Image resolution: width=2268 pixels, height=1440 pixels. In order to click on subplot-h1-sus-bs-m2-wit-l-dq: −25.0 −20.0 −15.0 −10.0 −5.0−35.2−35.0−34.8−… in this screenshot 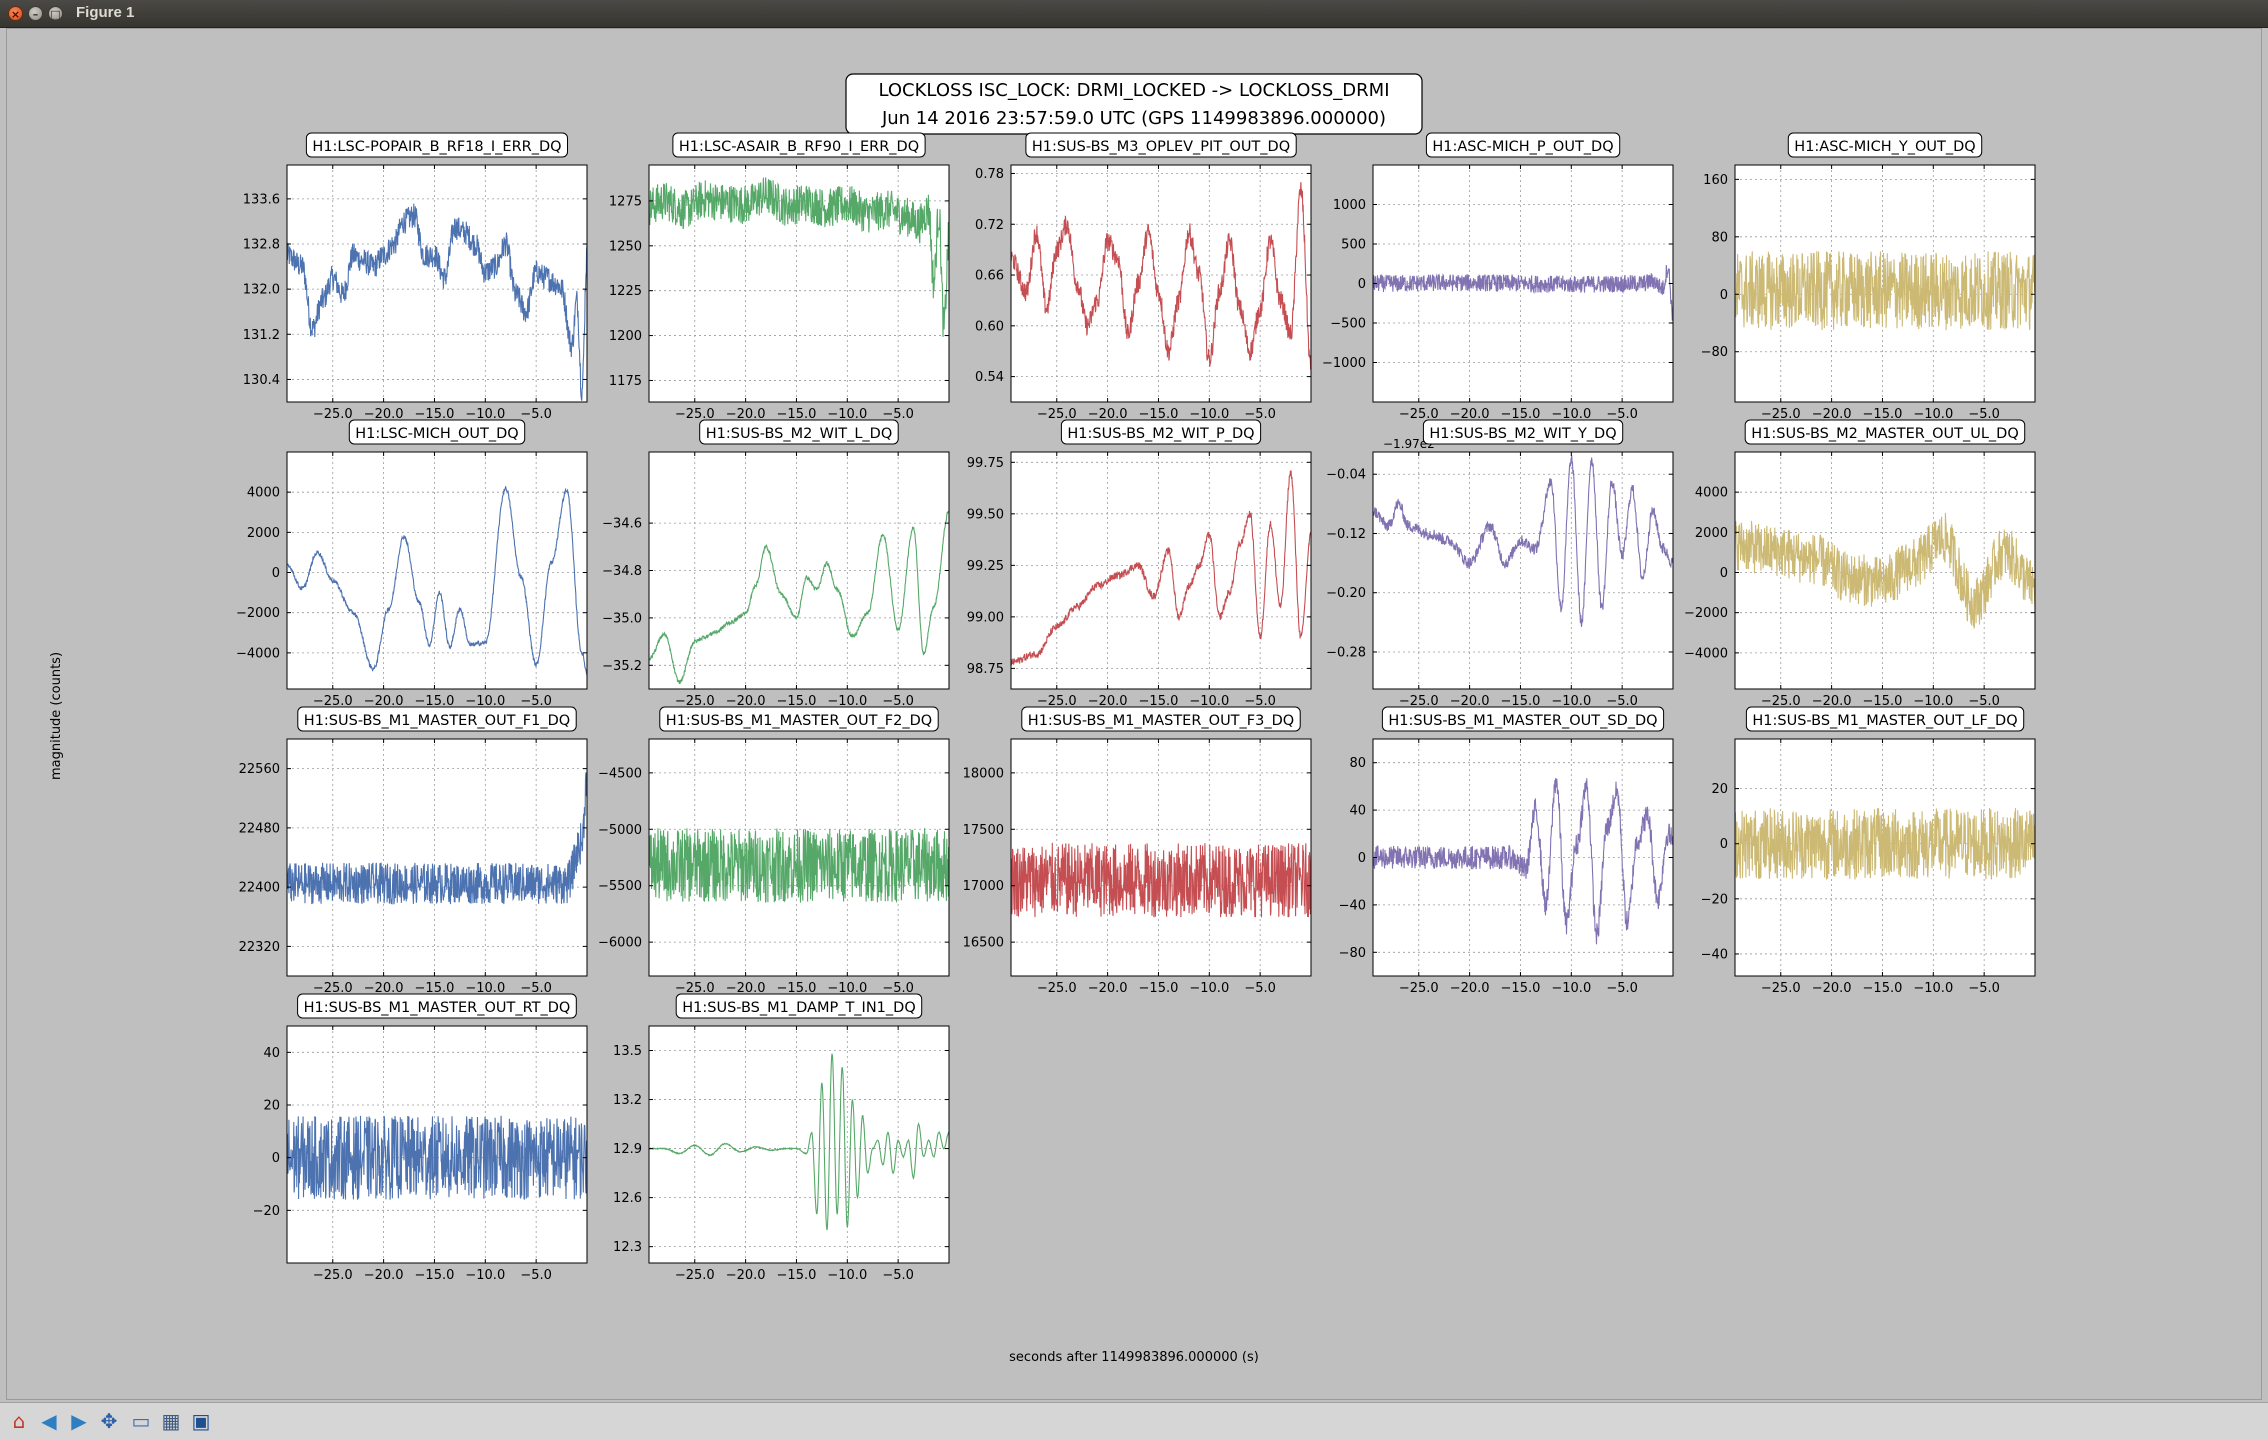, I will do `click(776, 564)`.